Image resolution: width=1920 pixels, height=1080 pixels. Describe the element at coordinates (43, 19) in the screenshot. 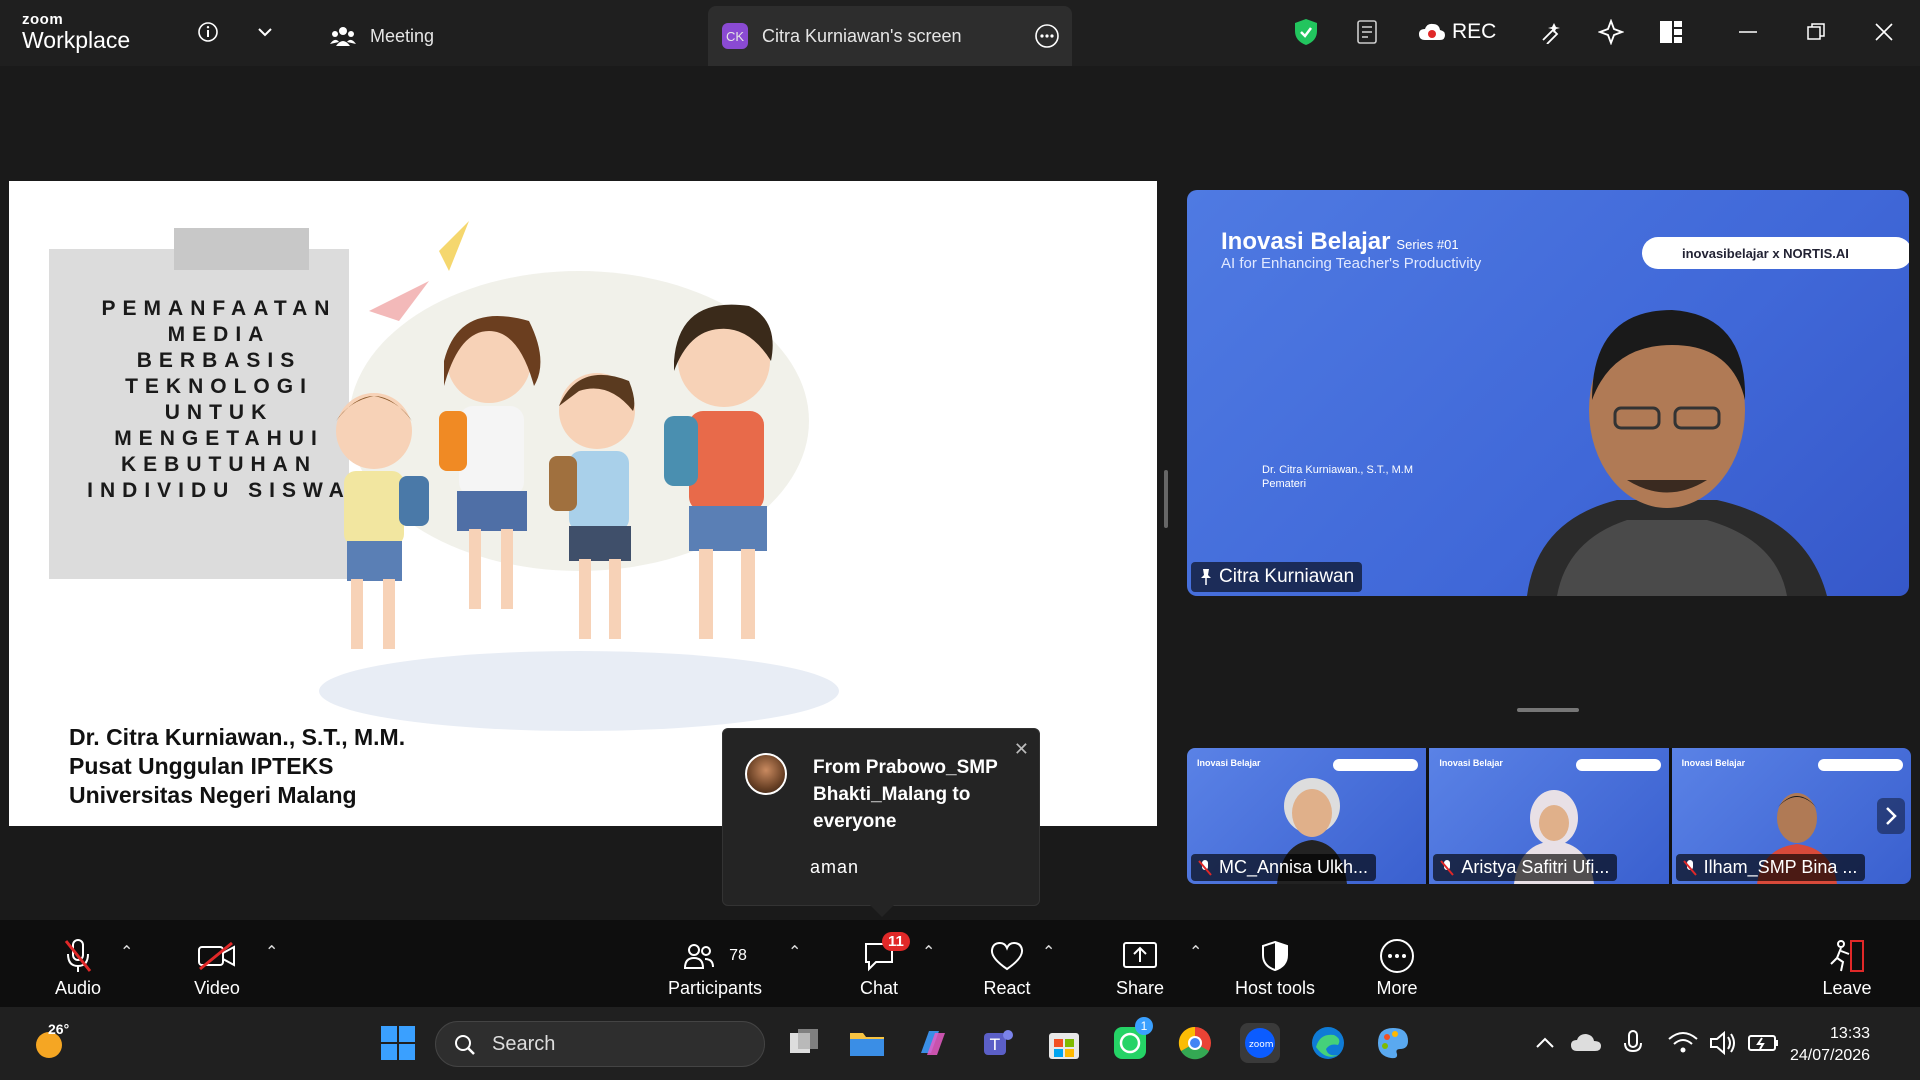

I see `logo-top-text: zoom` at that location.